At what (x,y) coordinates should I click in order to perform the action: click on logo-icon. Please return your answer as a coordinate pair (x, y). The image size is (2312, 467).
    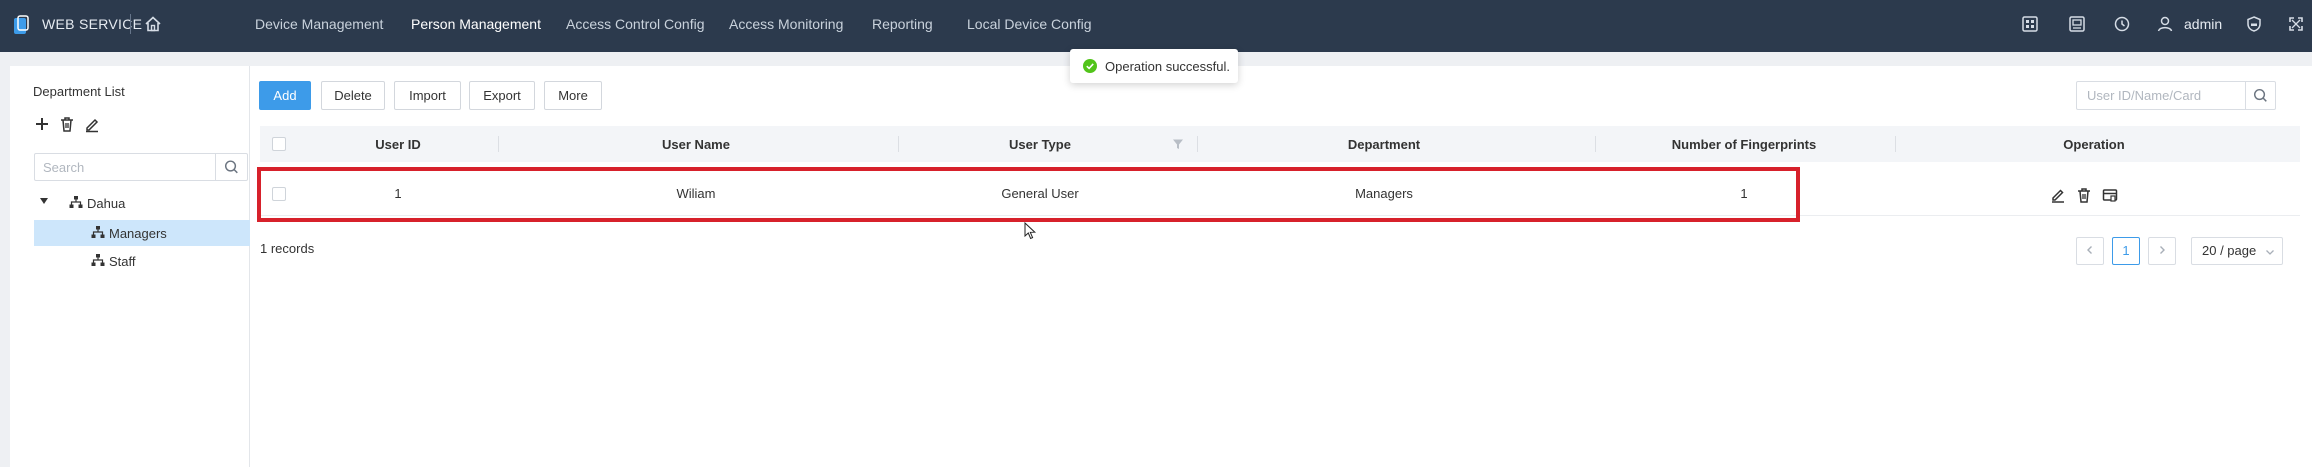
    Looking at the image, I should click on (21, 24).